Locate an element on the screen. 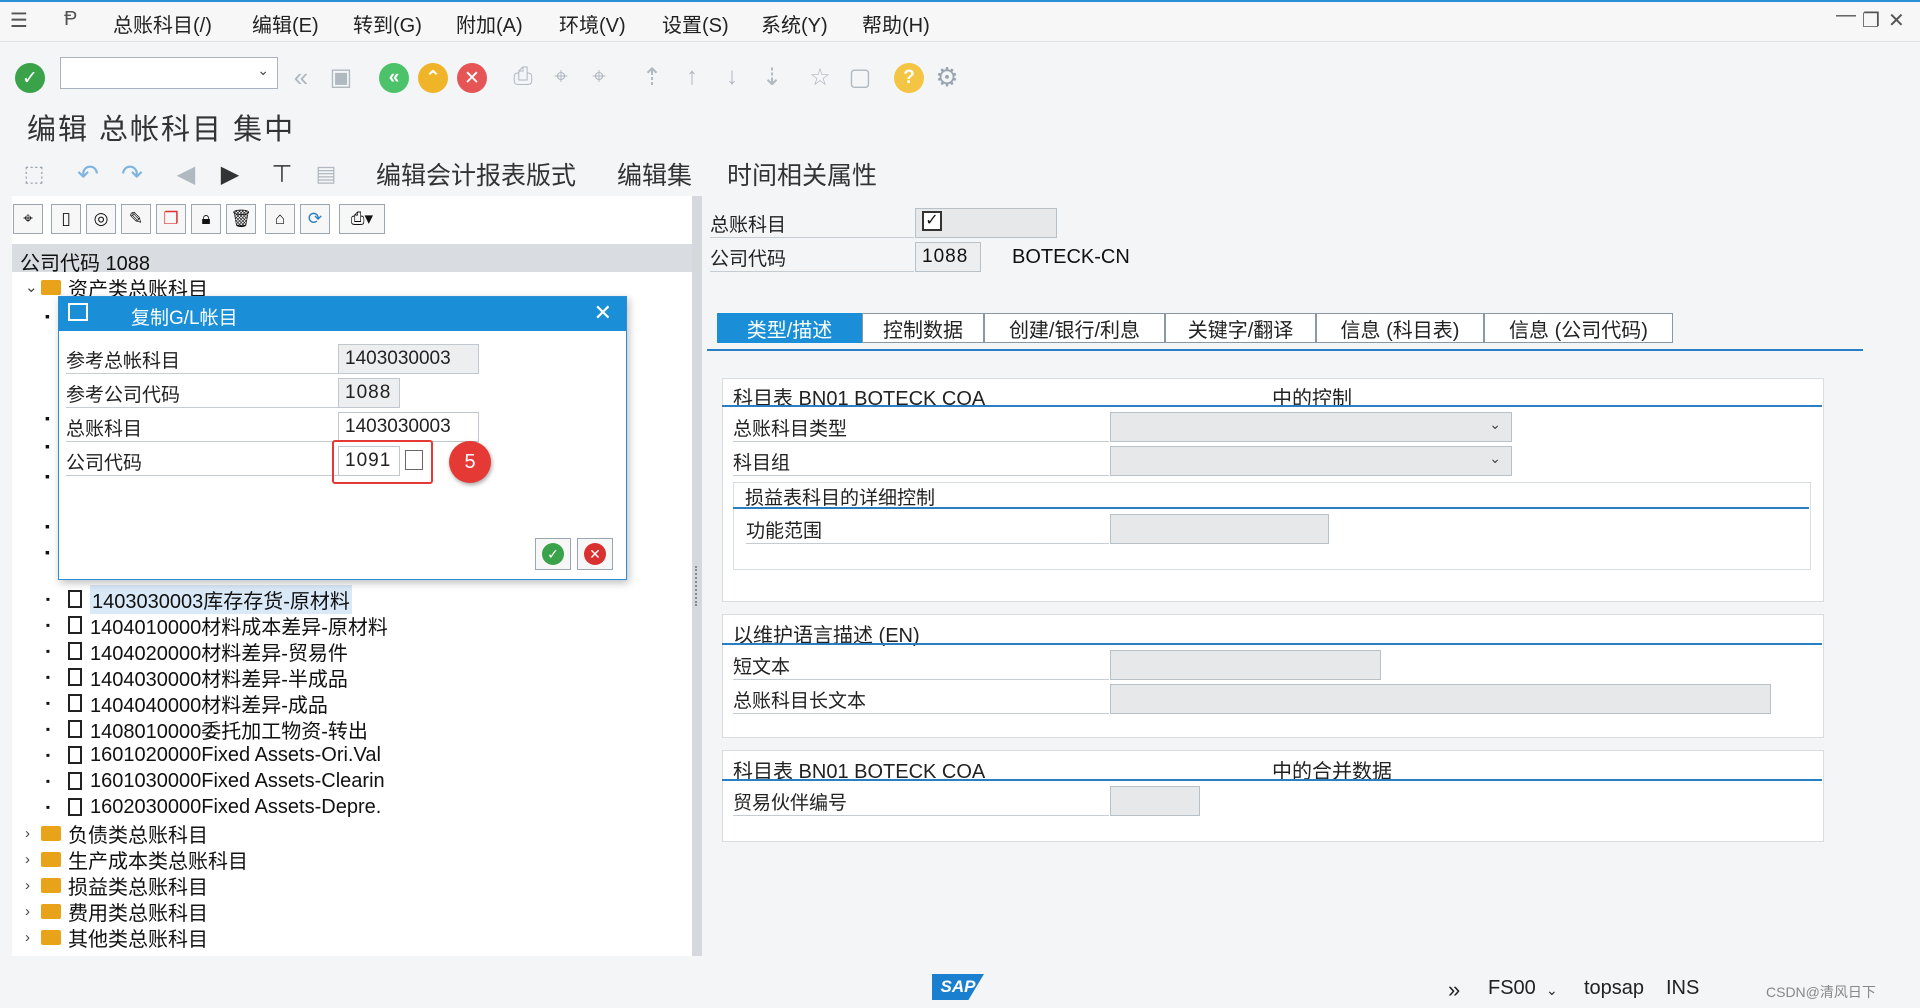 This screenshot has width=1920, height=1008. short-text-field is located at coordinates (1245, 665).